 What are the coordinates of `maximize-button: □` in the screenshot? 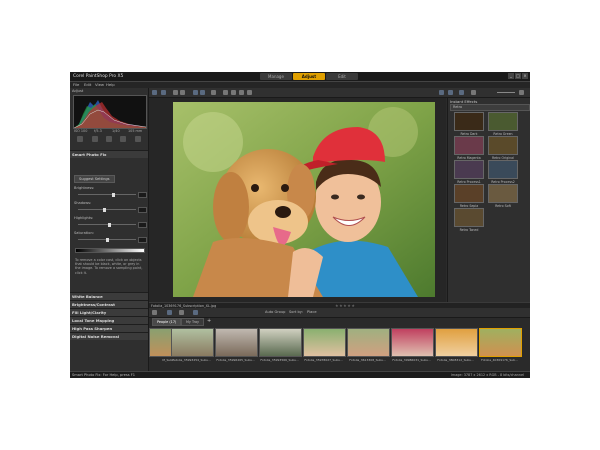 It's located at (518, 76).